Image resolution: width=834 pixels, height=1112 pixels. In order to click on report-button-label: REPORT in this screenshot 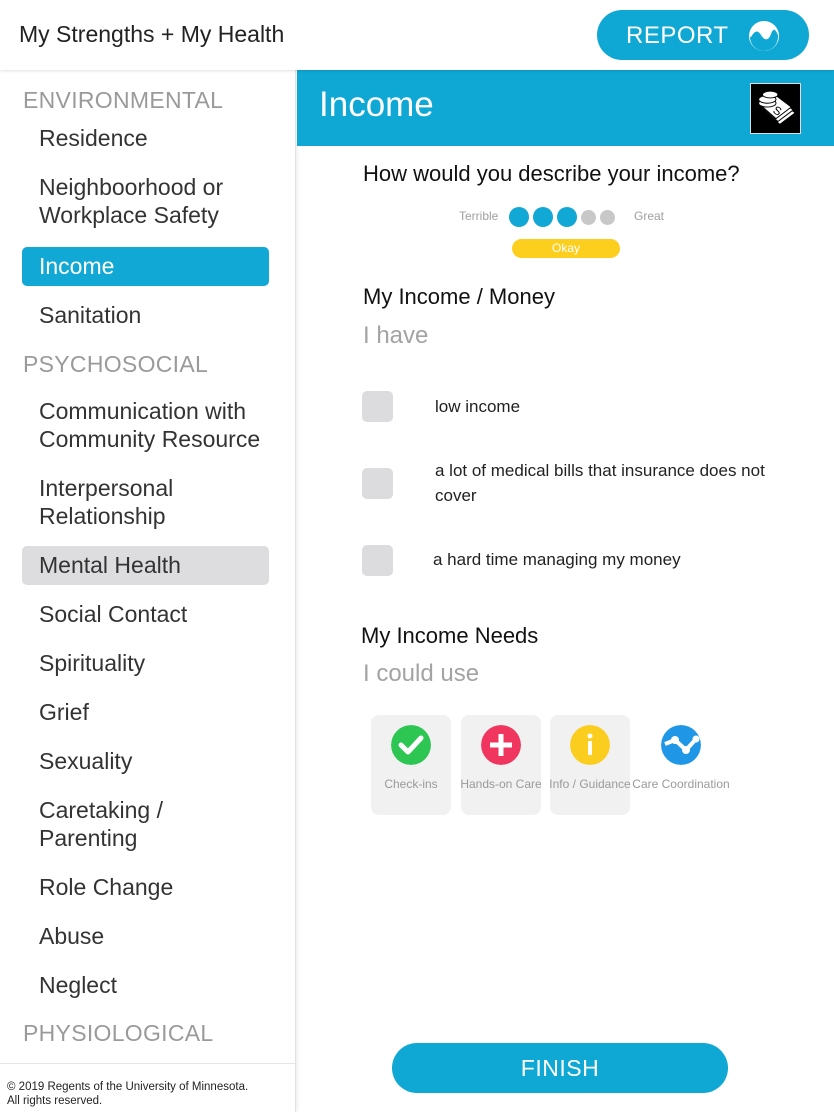, I will do `click(677, 35)`.